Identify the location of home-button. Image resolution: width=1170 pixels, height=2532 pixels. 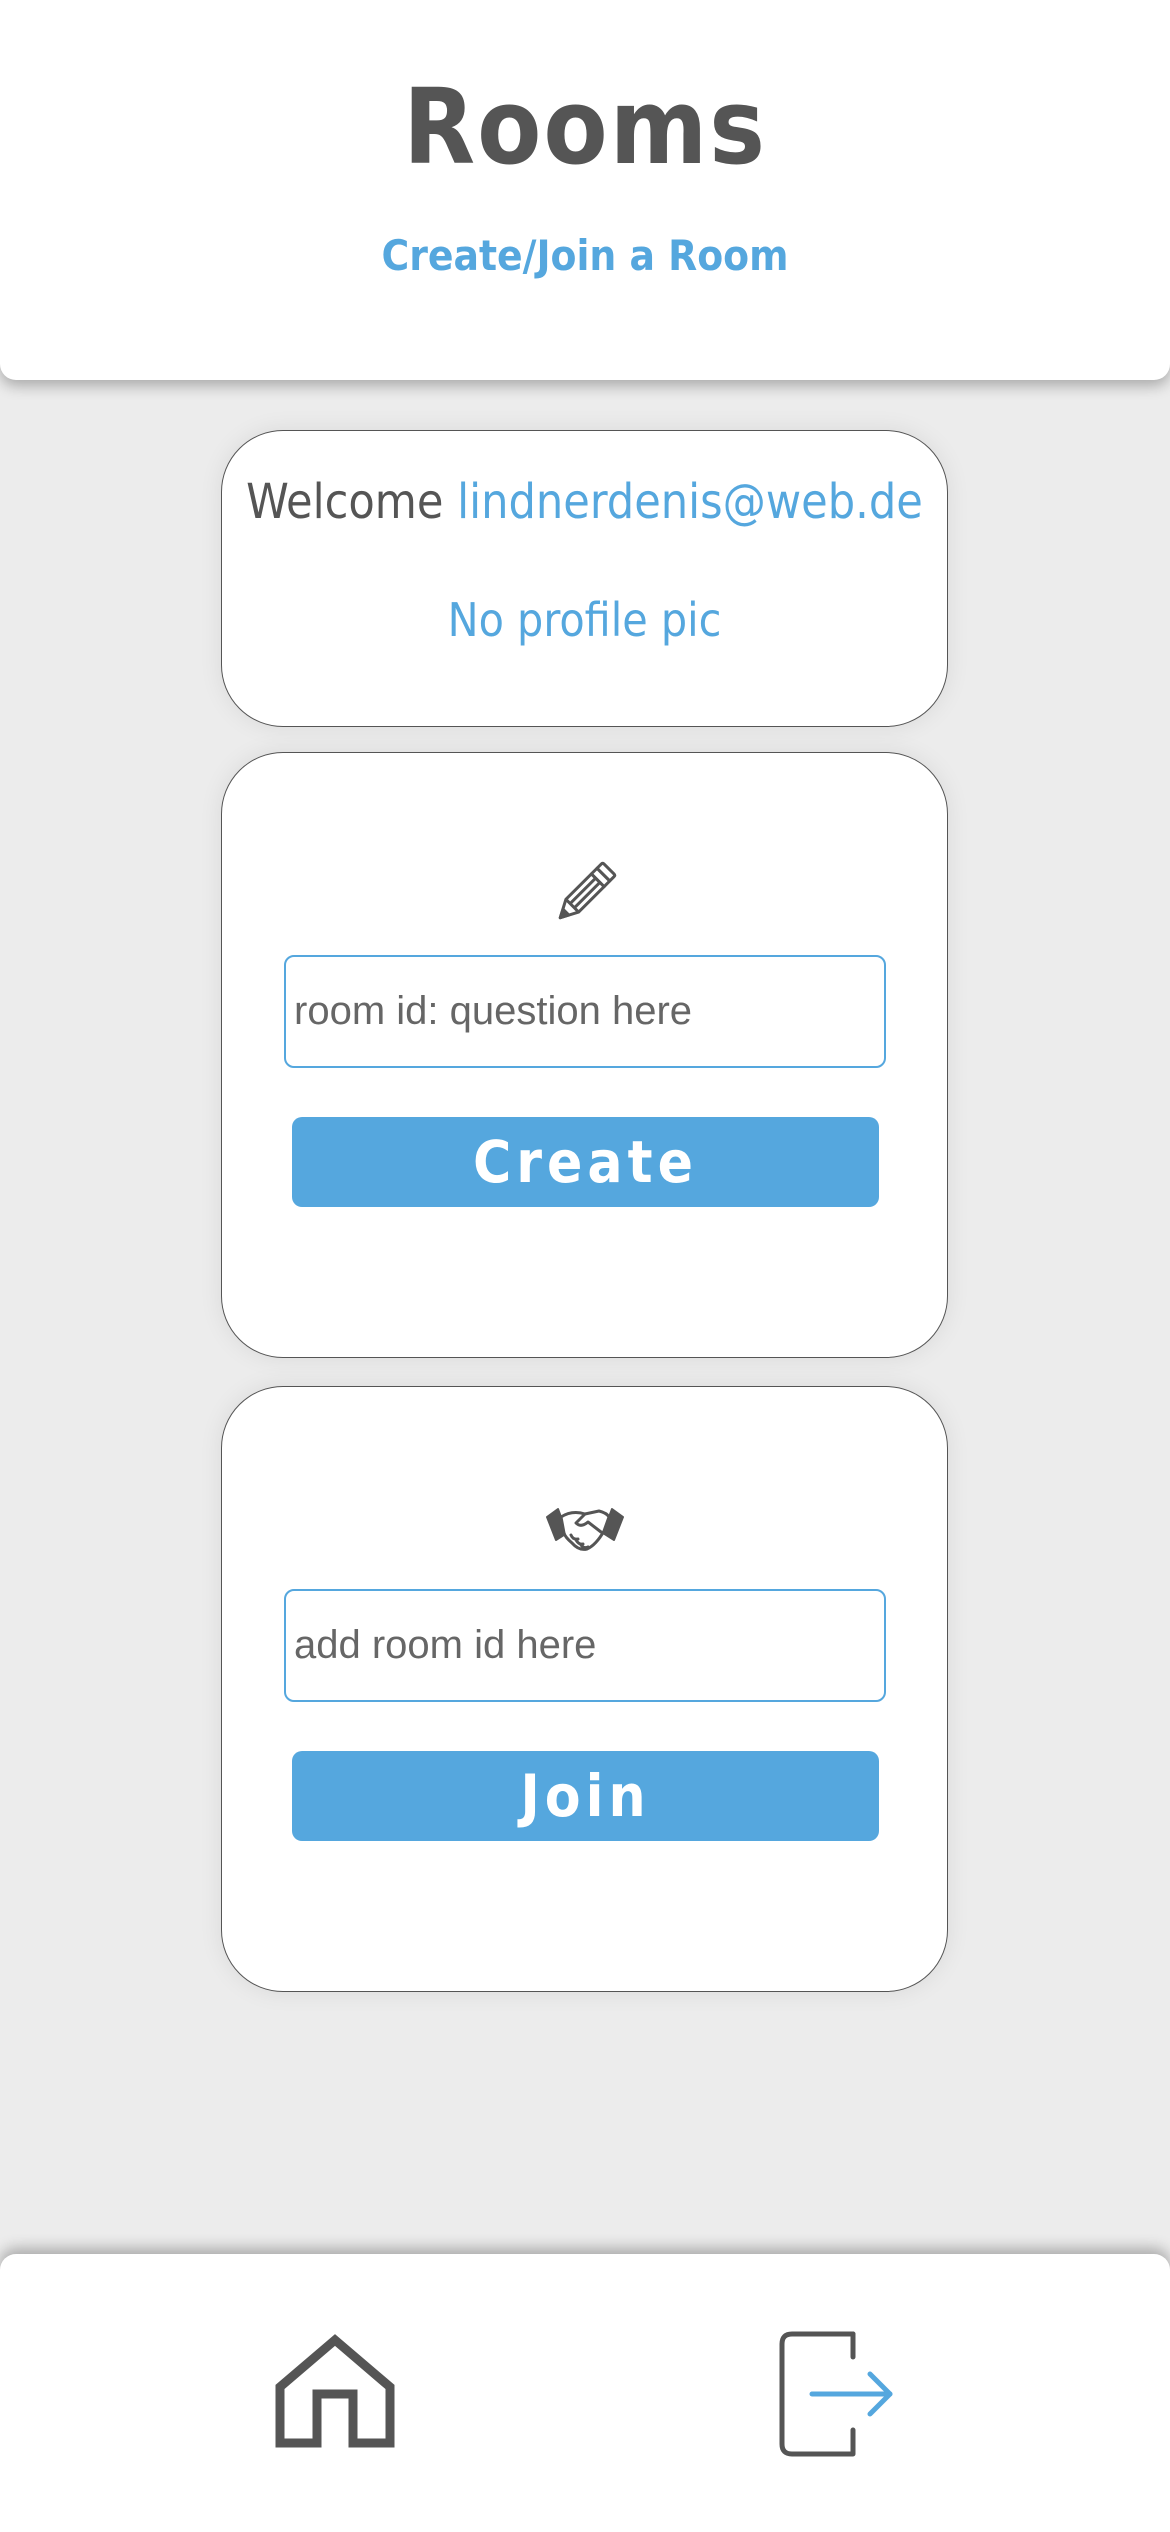
(335, 2394).